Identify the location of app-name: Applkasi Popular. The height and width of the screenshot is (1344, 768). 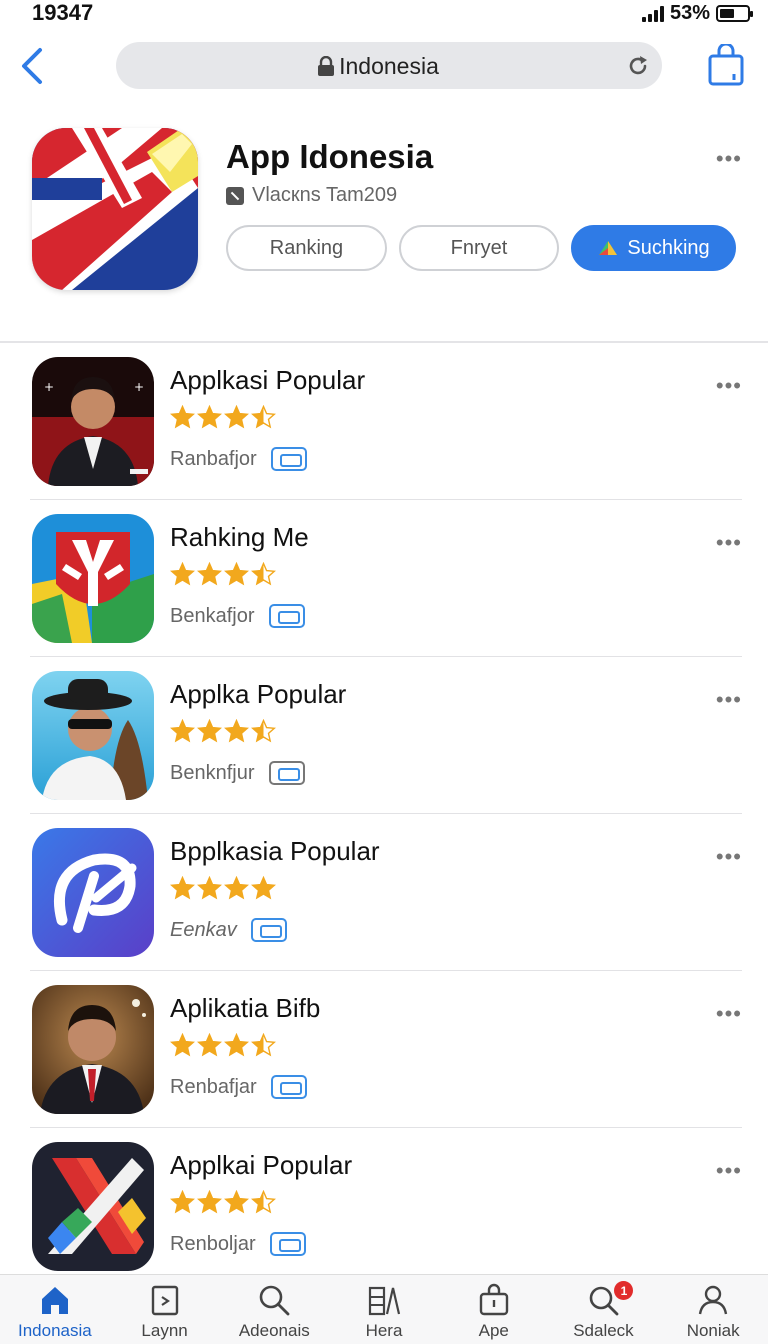
(268, 380).